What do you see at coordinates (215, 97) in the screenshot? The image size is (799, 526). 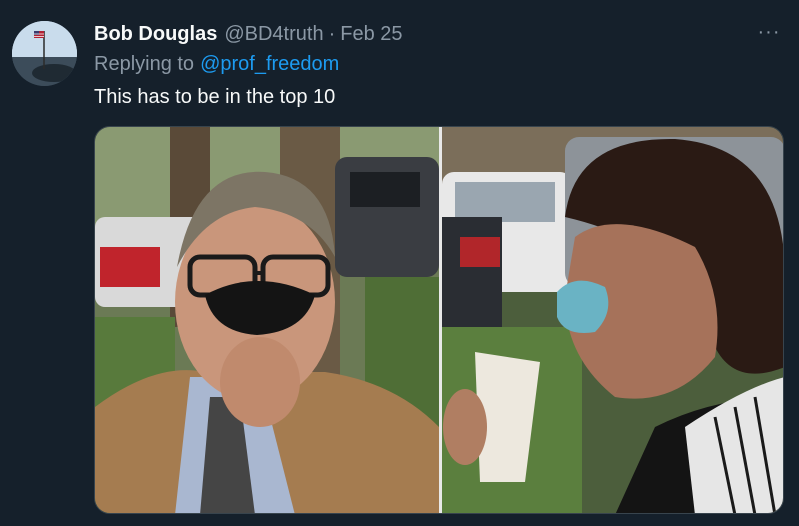 I see `tweet-text: This has to be in the top 10` at bounding box center [215, 97].